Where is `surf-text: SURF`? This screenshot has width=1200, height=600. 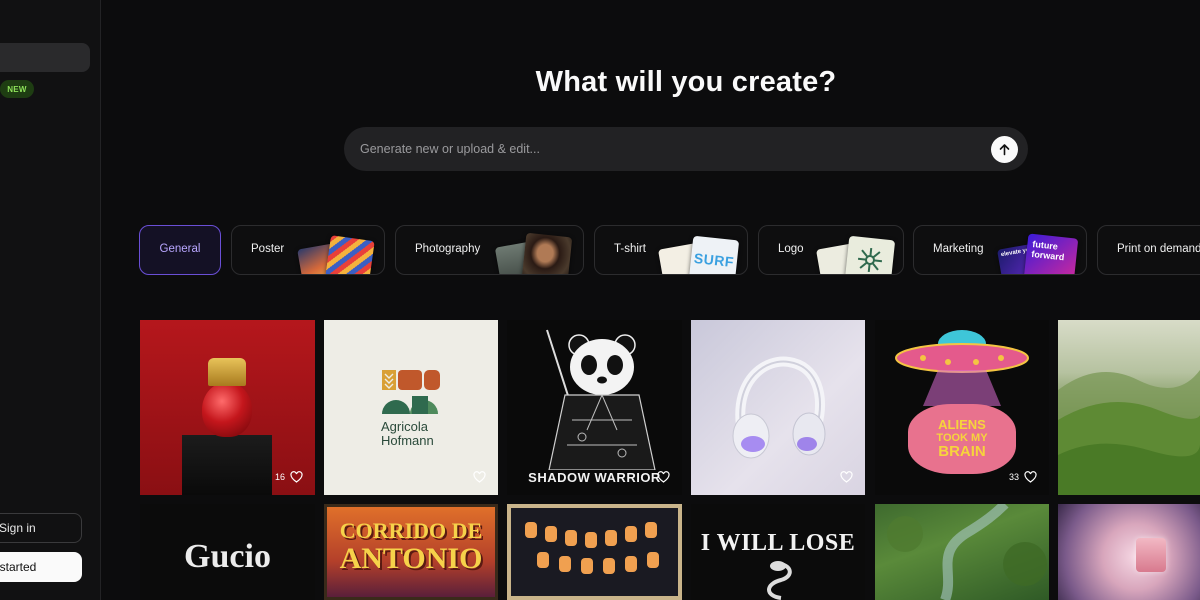 surf-text: SURF is located at coordinates (714, 260).